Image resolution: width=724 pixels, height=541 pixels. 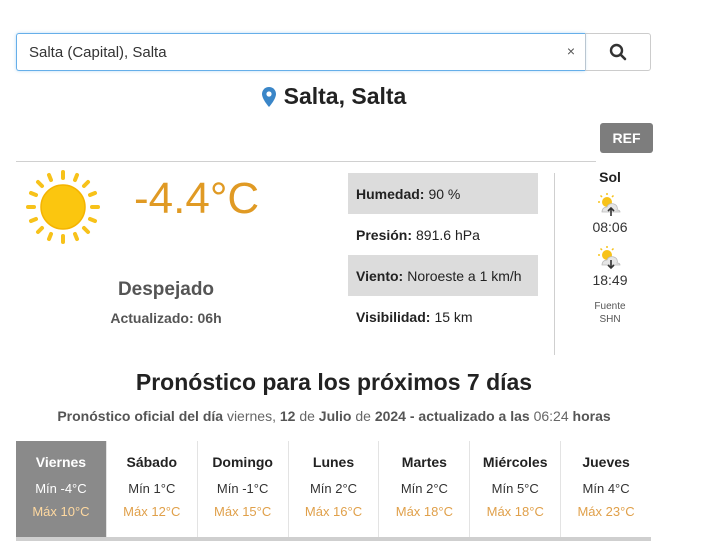 I want to click on forecast-subtitle-horas: horas, so click(x=591, y=416).